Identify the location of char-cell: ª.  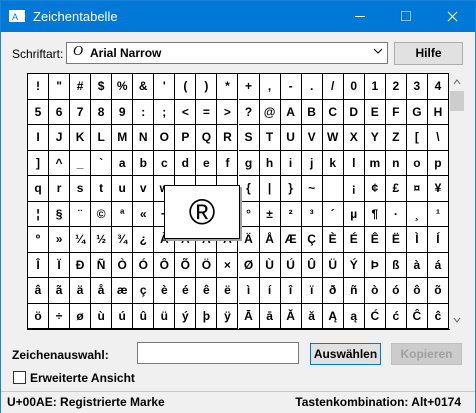
(123, 214).